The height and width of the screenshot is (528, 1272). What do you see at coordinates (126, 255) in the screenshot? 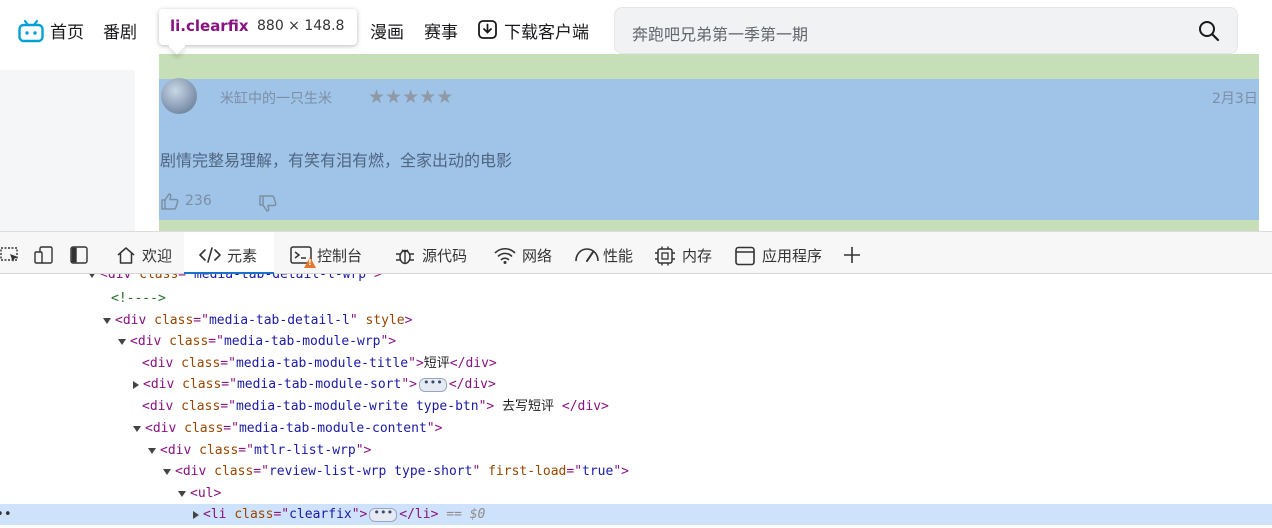
I see `home-icon` at bounding box center [126, 255].